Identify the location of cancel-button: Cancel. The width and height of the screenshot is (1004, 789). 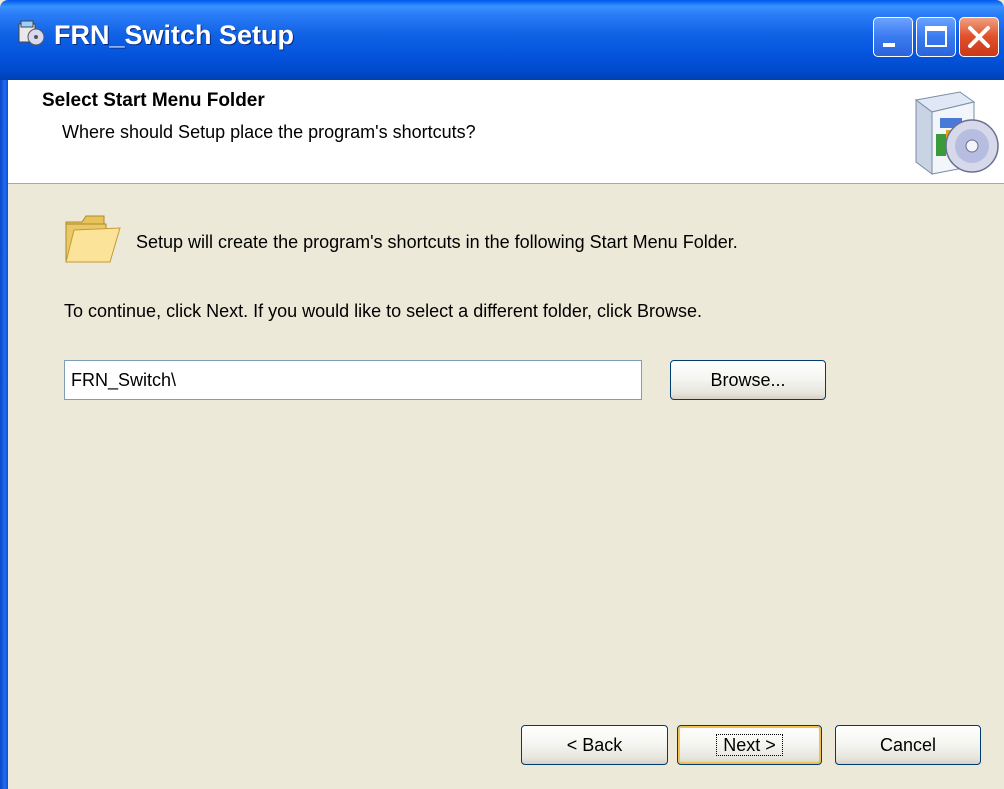
(908, 745).